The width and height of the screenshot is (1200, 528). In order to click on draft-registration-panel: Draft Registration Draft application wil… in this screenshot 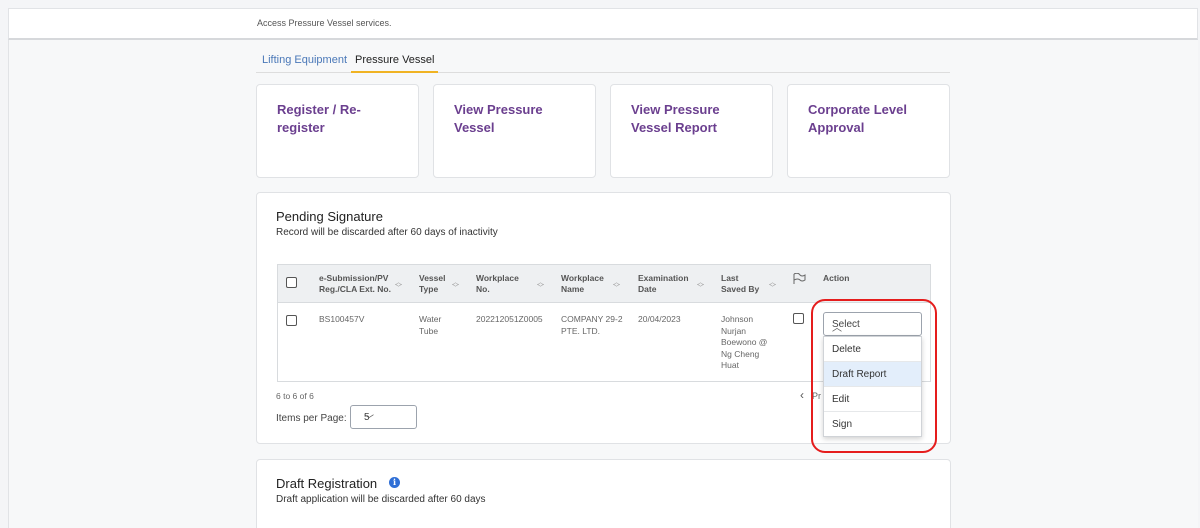, I will do `click(603, 493)`.